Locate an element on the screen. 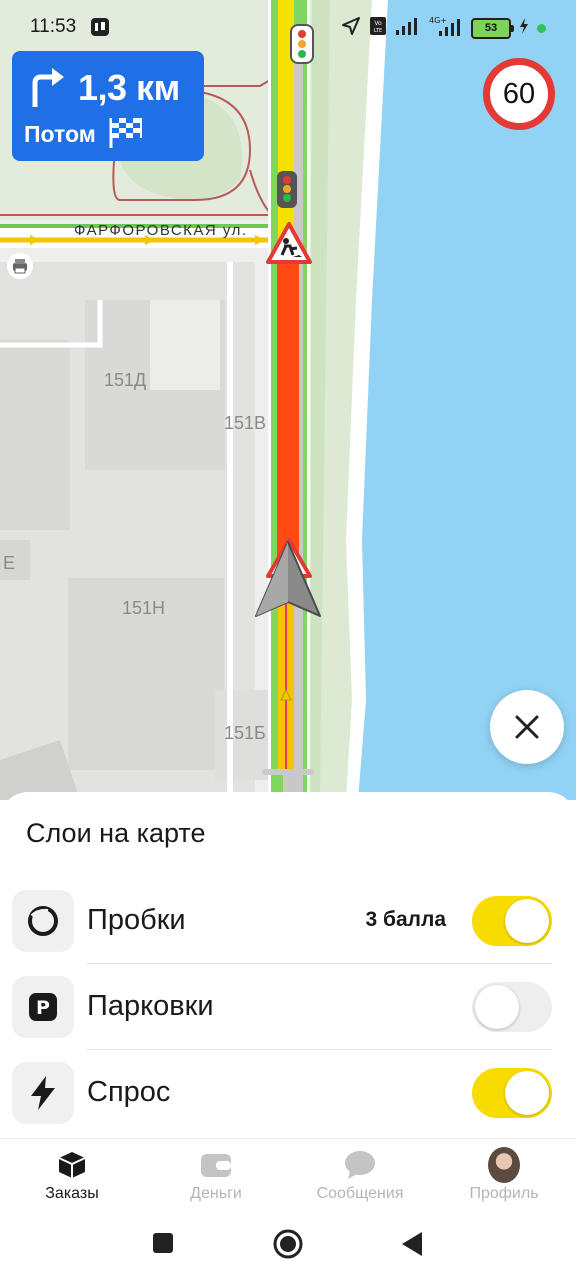 The image size is (576, 1280). tab-label: Заказы is located at coordinates (72, 1193).